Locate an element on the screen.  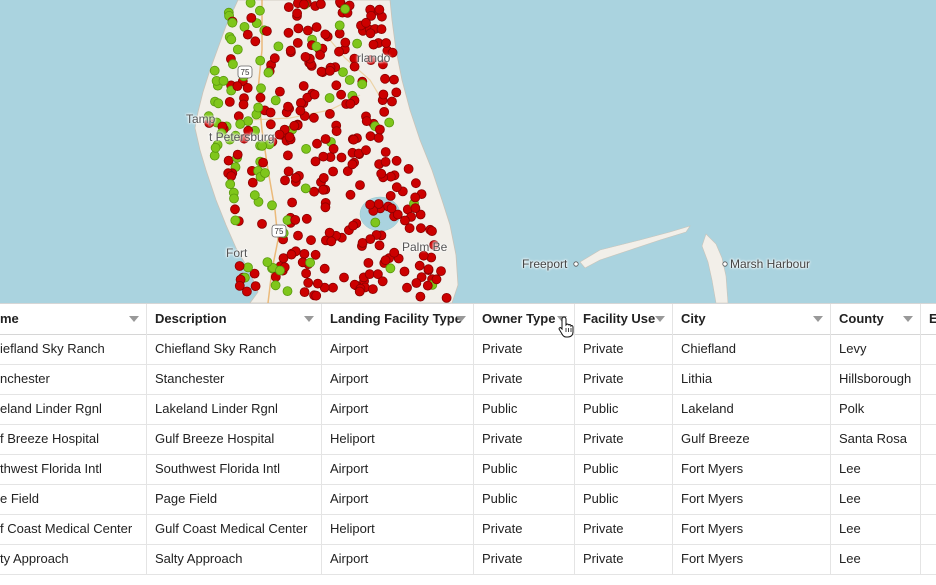
table-cell: eland Linder Rgnl is located at coordinates (73, 409).